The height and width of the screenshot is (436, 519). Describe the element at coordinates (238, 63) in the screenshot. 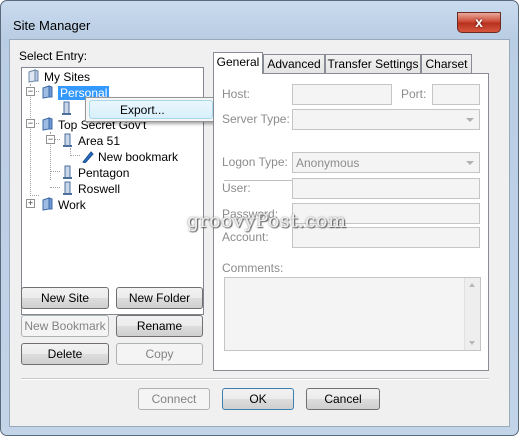

I see `tab-general: General` at that location.